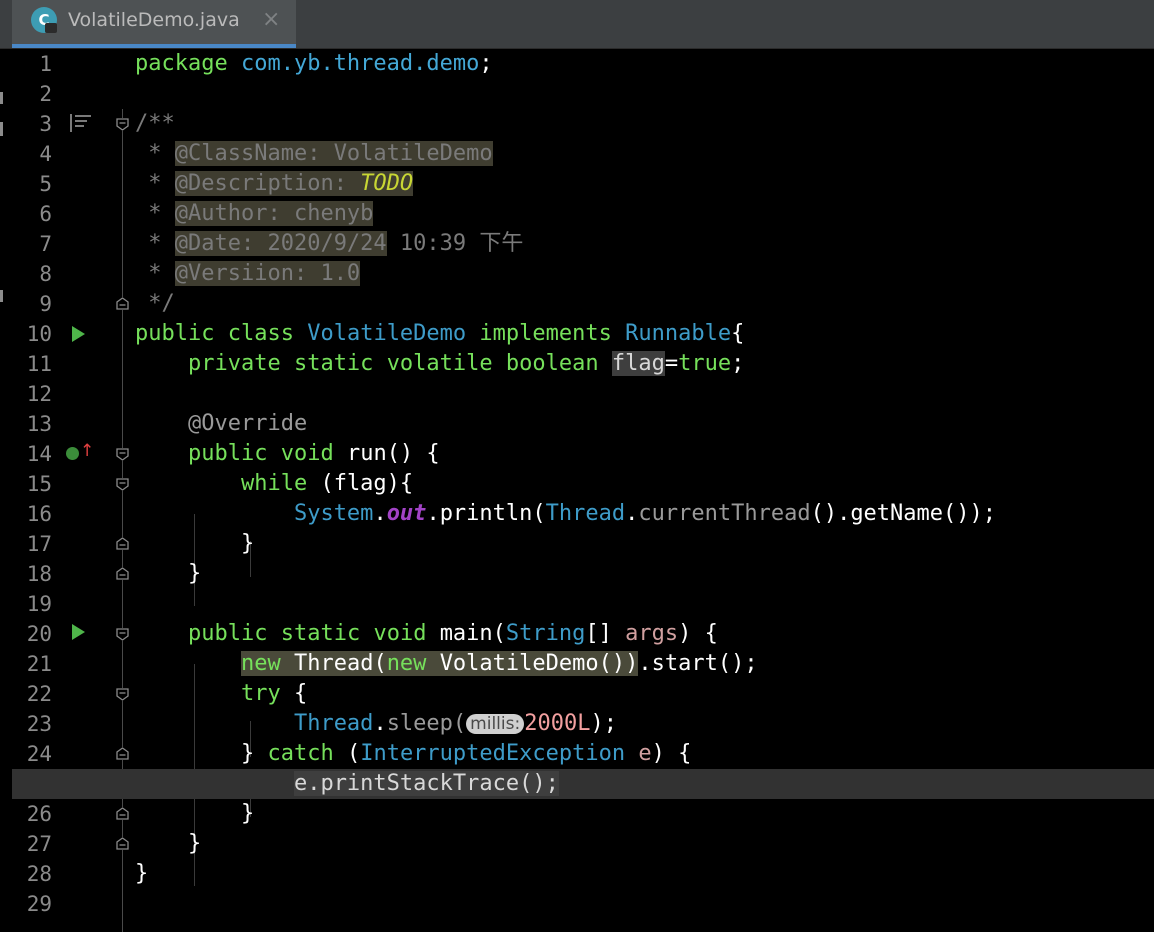  Describe the element at coordinates (44, 20) in the screenshot. I see `java-class-icon: C` at that location.